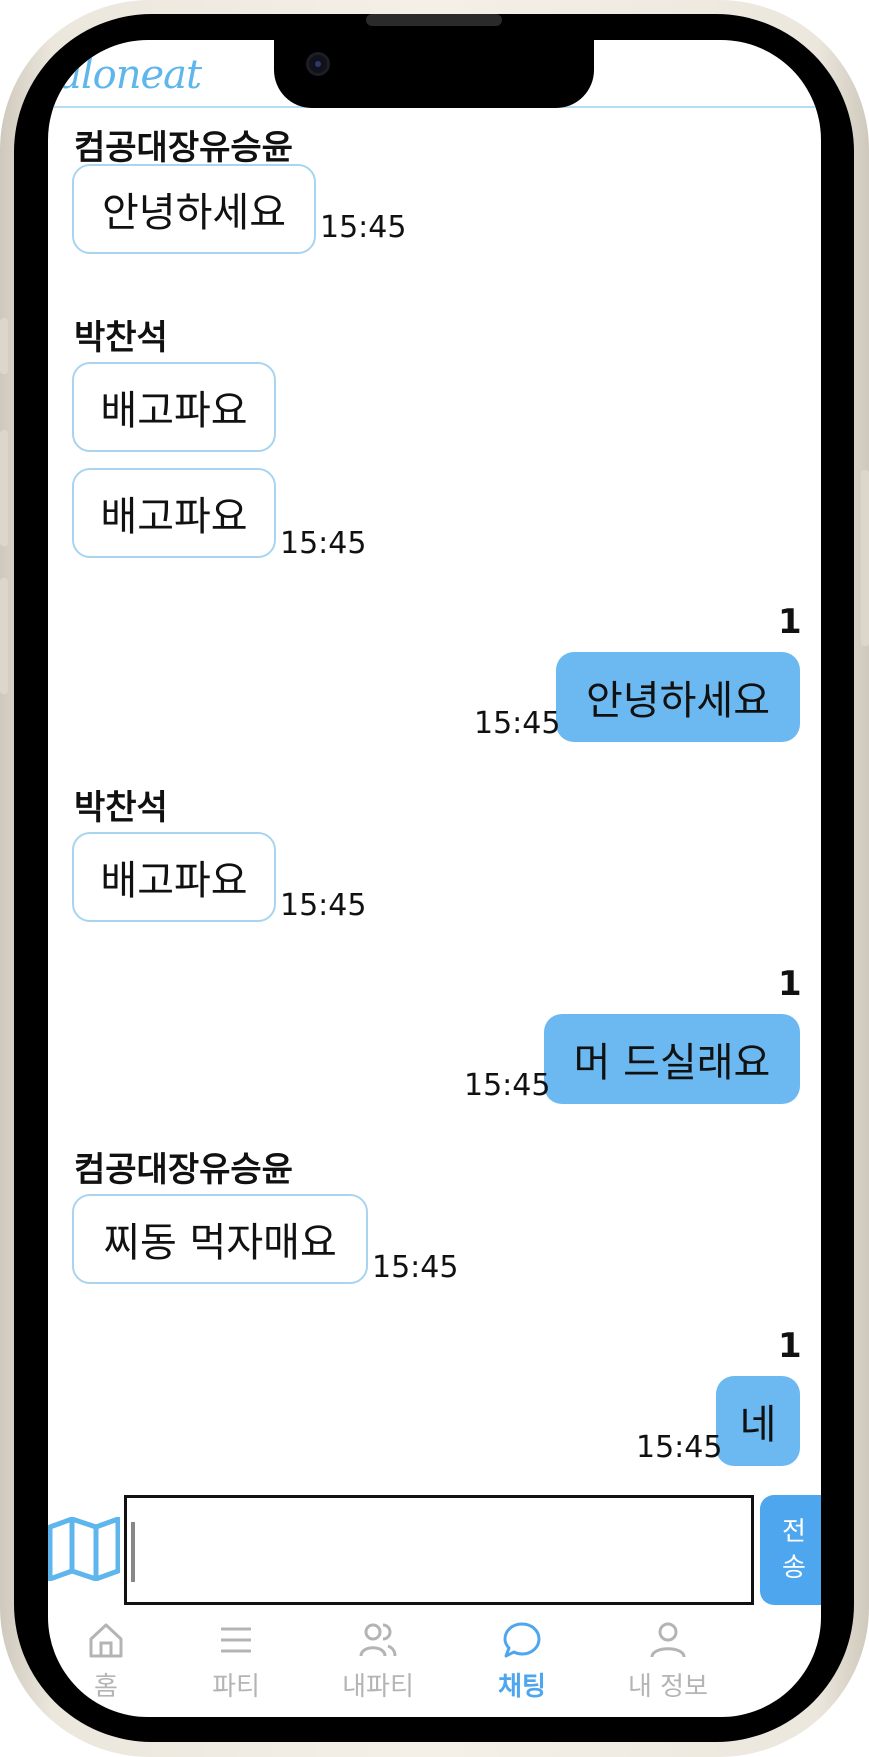 Image resolution: width=869 pixels, height=1757 pixels. I want to click on map-icon, so click(84, 1549).